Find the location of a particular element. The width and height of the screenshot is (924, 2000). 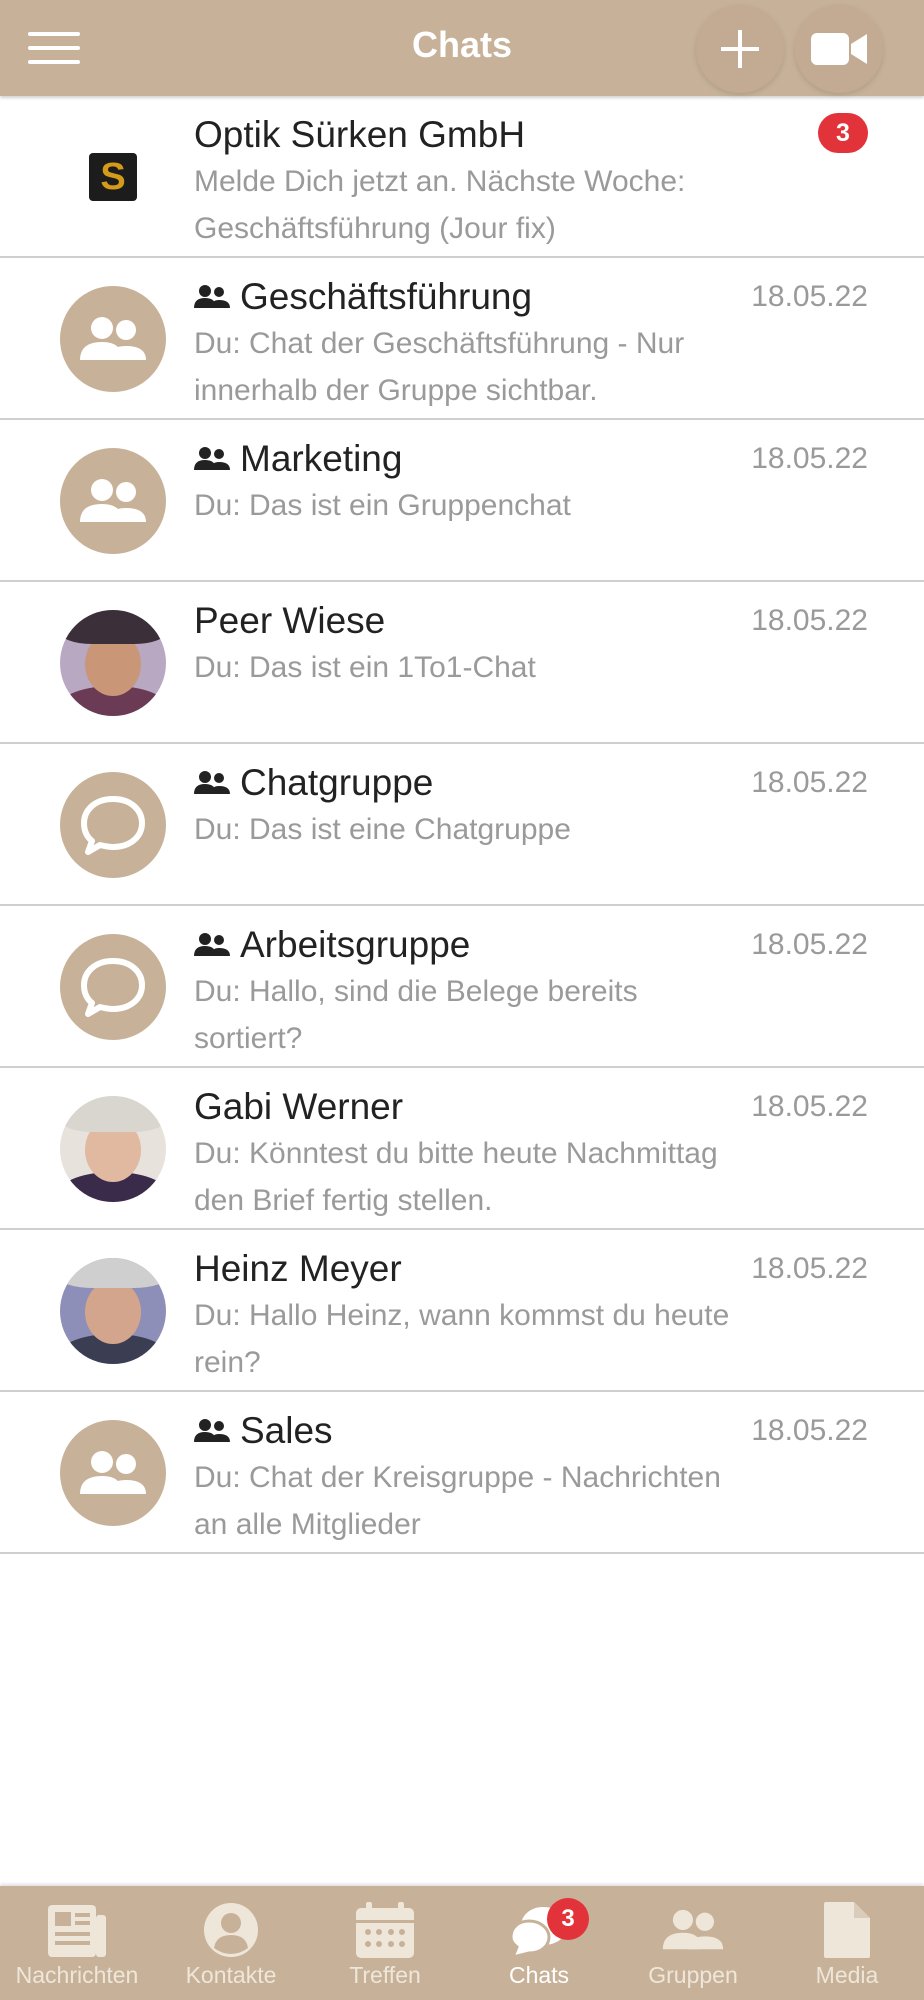

chat-name: Heinz Meyer is located at coordinates (298, 1268).